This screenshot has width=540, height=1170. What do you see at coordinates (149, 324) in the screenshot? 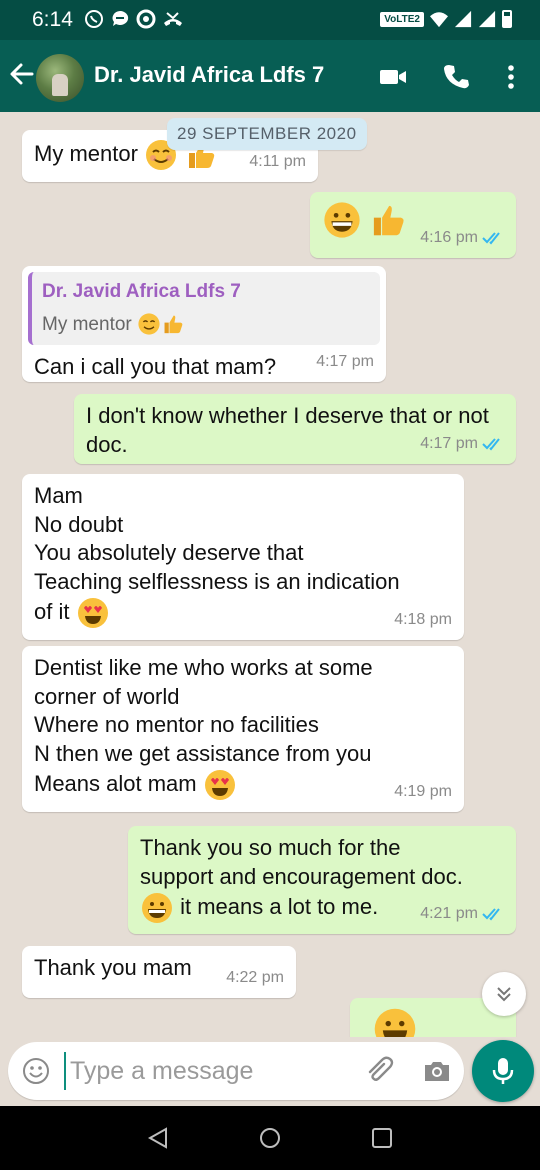
I see `smiling-face-emoji` at bounding box center [149, 324].